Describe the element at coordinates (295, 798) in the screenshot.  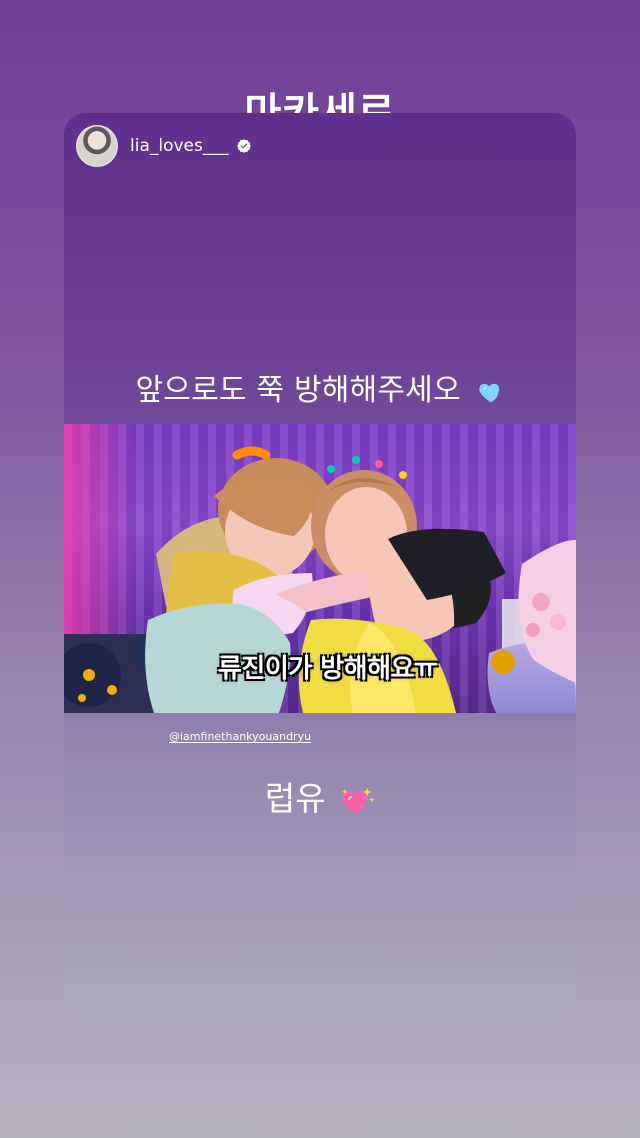
I see `story-bottom-text-label: 럽유` at that location.